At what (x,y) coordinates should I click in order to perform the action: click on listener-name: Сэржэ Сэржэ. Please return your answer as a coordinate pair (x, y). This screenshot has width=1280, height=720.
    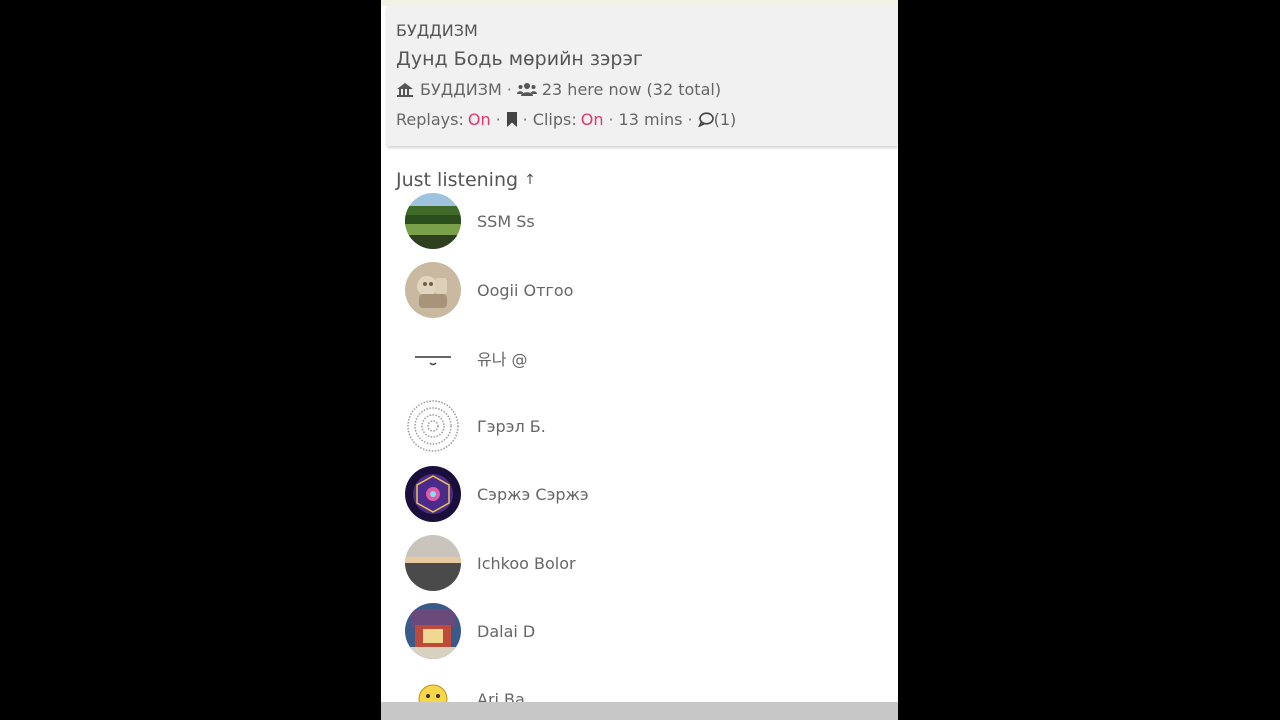
    Looking at the image, I should click on (533, 494).